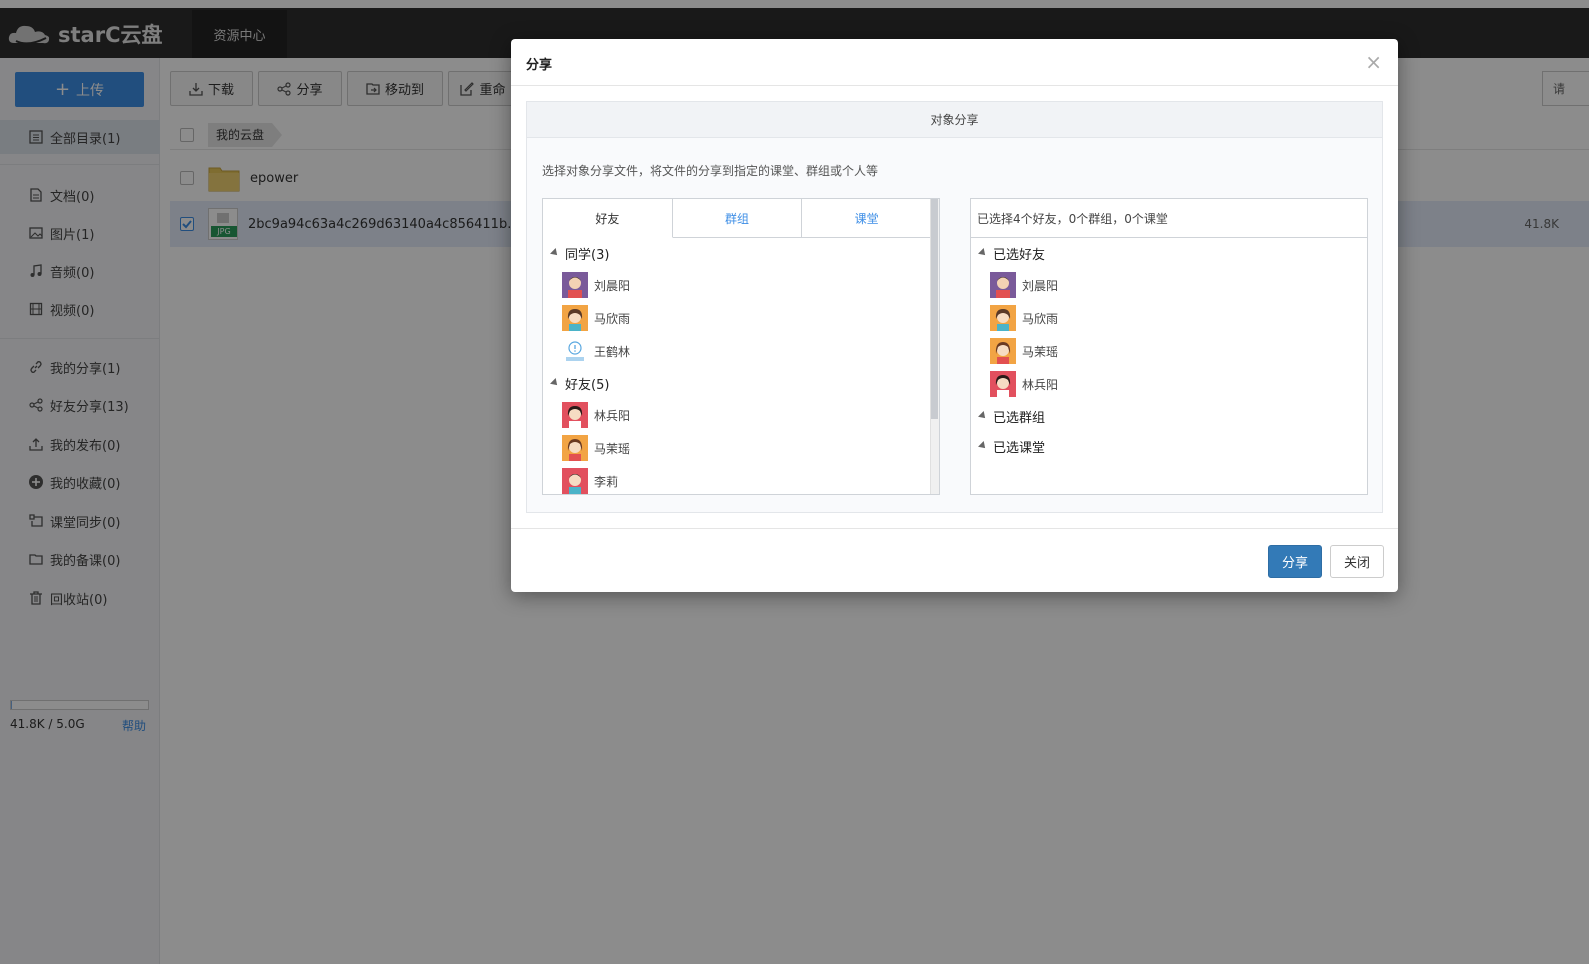 The image size is (1589, 964). I want to click on close-icon: ×, so click(1373, 62).